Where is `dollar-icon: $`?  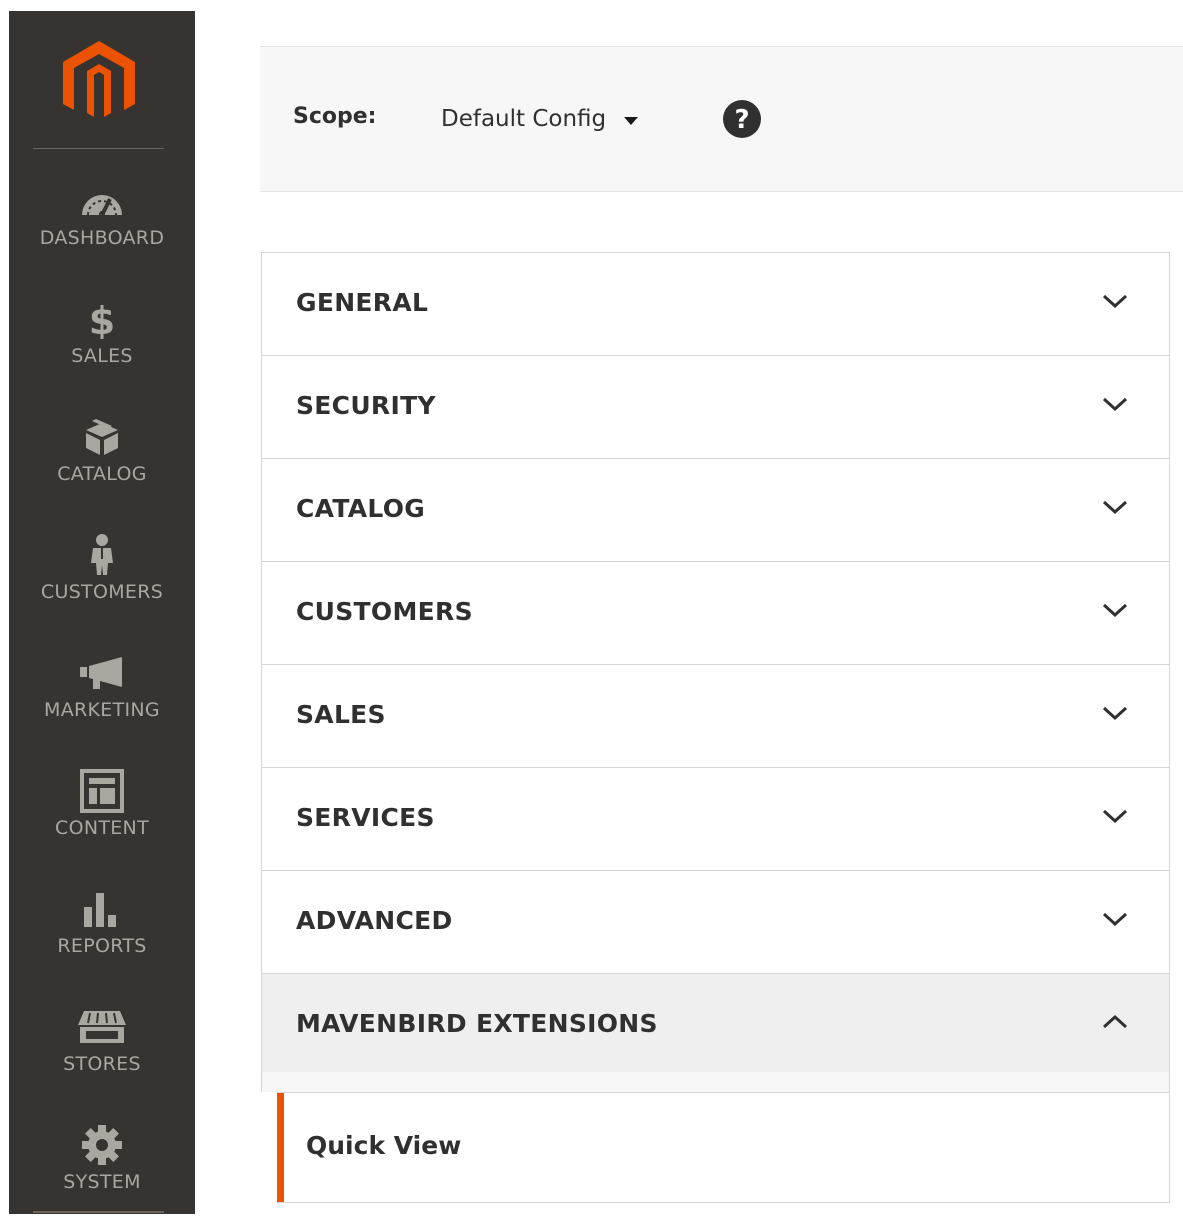 dollar-icon: $ is located at coordinates (102, 319).